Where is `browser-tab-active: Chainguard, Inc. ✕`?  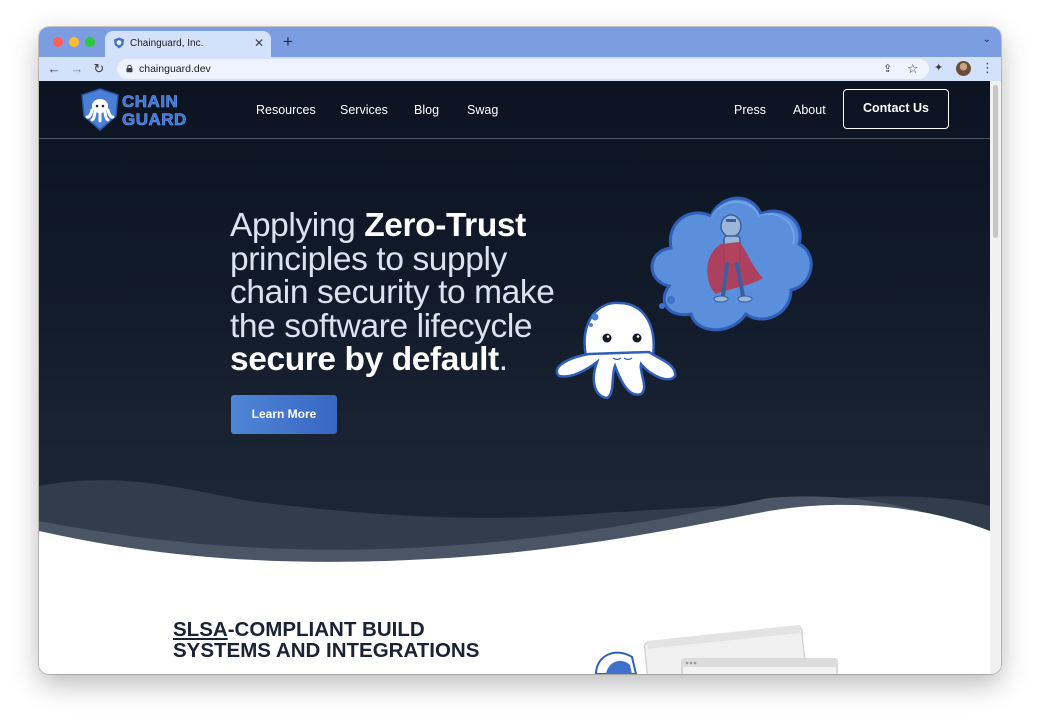
browser-tab-active: Chainguard, Inc. ✕ is located at coordinates (188, 44).